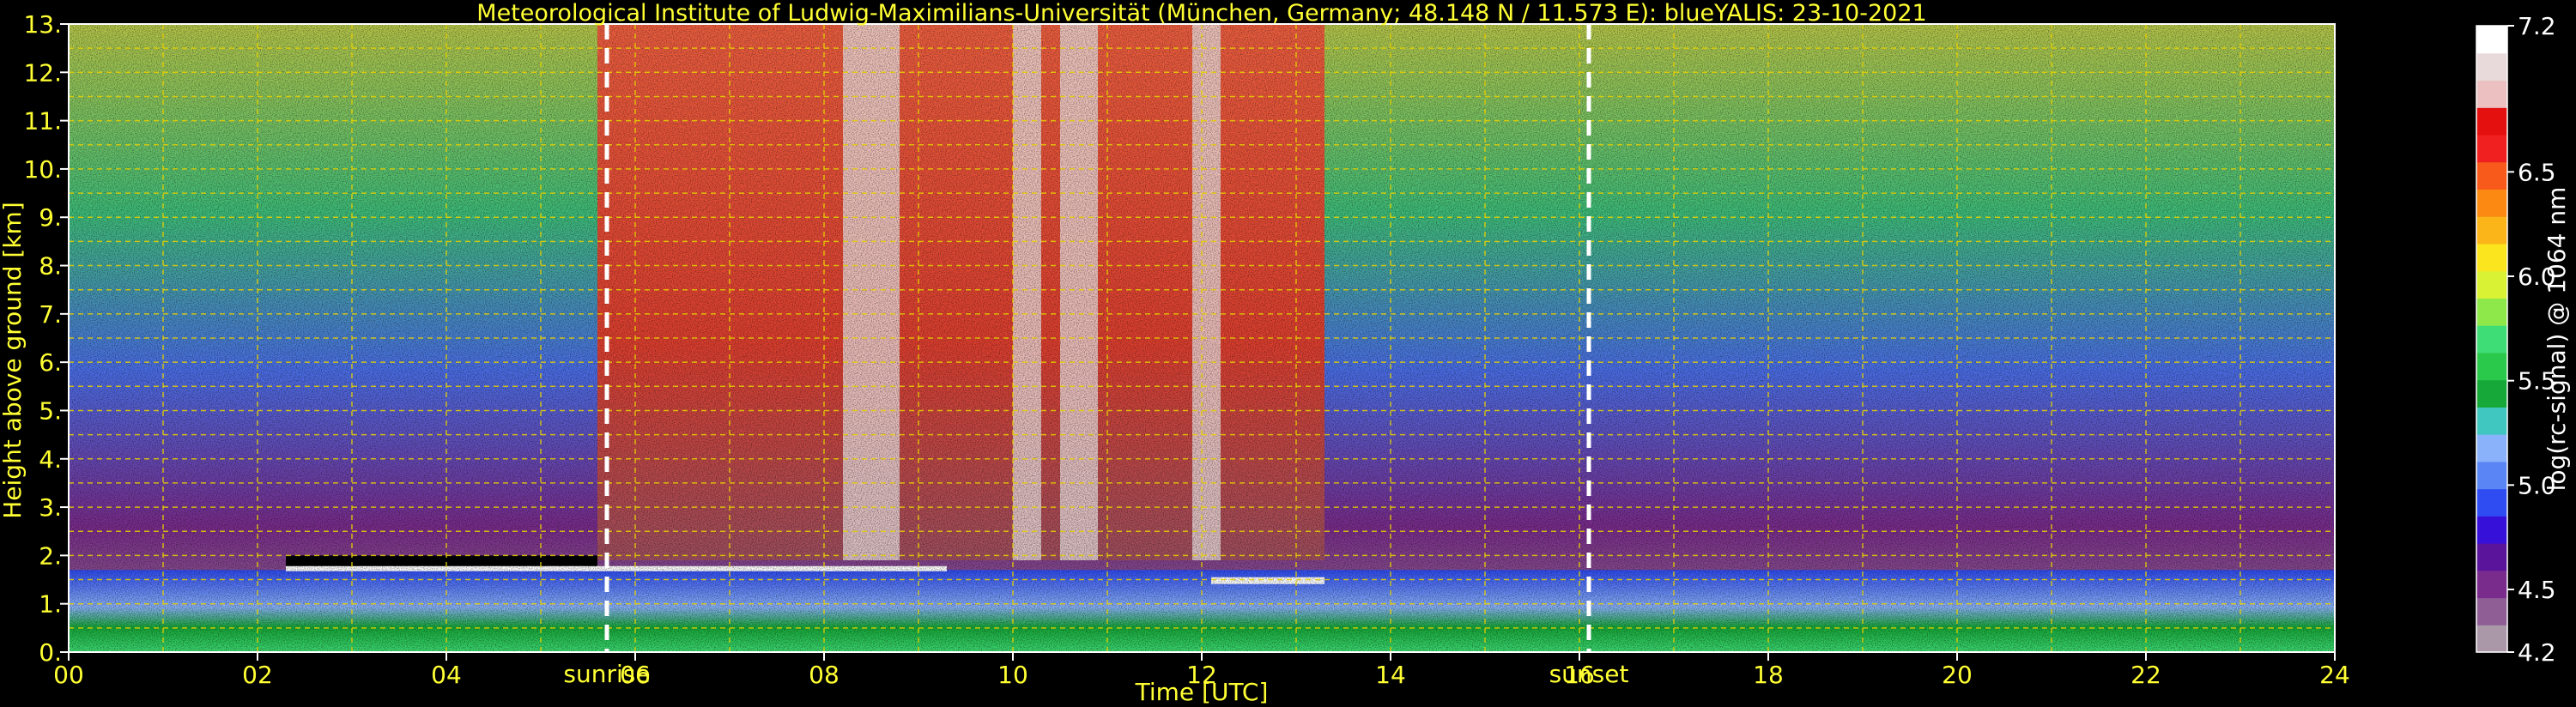 This screenshot has height=707, width=2576. Describe the element at coordinates (50, 217) in the screenshot. I see `y-tick-label: 9.` at that location.